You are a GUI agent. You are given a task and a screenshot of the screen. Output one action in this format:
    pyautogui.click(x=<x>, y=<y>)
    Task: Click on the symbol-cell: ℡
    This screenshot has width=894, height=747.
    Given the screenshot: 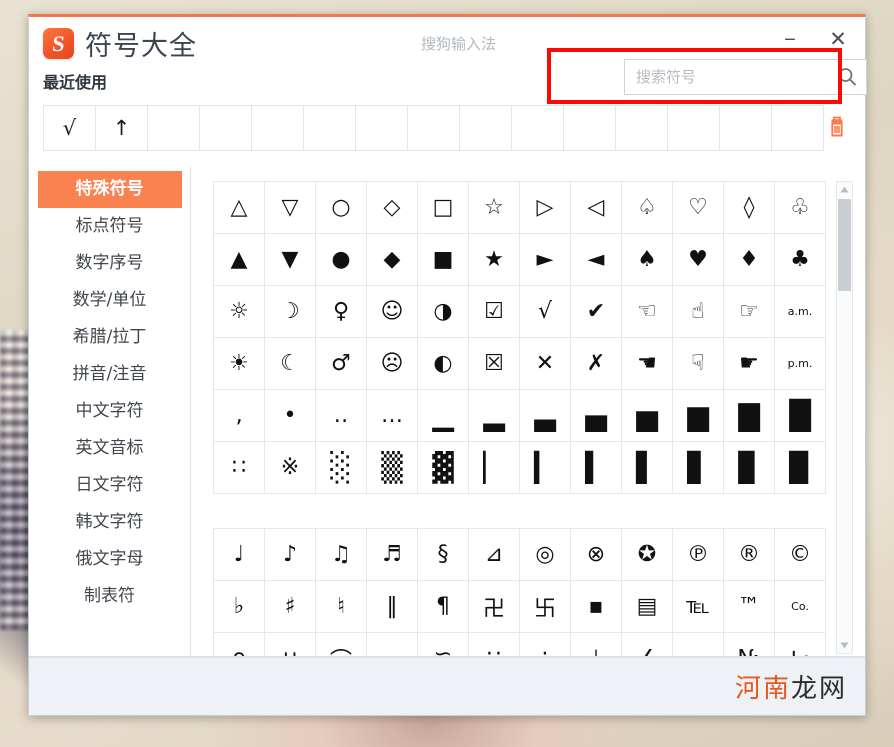 What is the action you would take?
    pyautogui.click(x=698, y=607)
    